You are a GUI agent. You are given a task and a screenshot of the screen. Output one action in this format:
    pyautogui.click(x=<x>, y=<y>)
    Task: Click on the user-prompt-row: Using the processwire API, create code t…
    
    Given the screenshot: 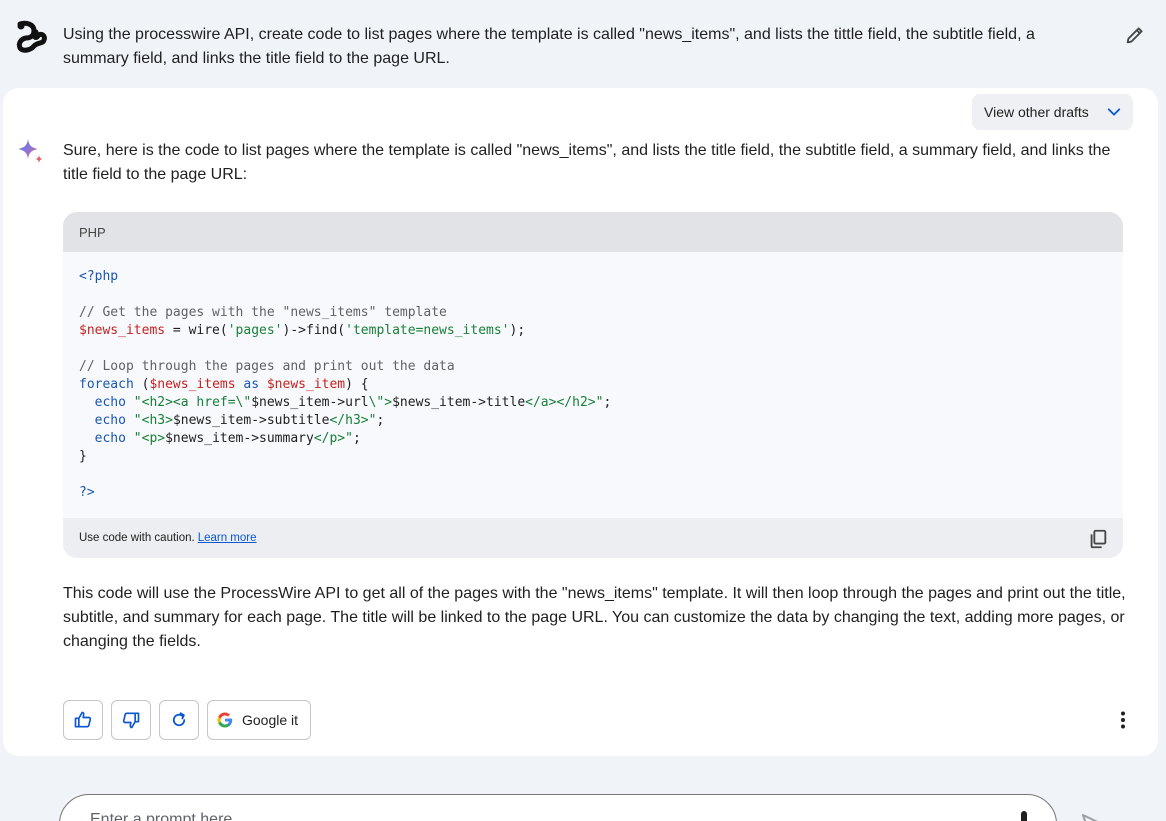 What is the action you would take?
    pyautogui.click(x=583, y=43)
    